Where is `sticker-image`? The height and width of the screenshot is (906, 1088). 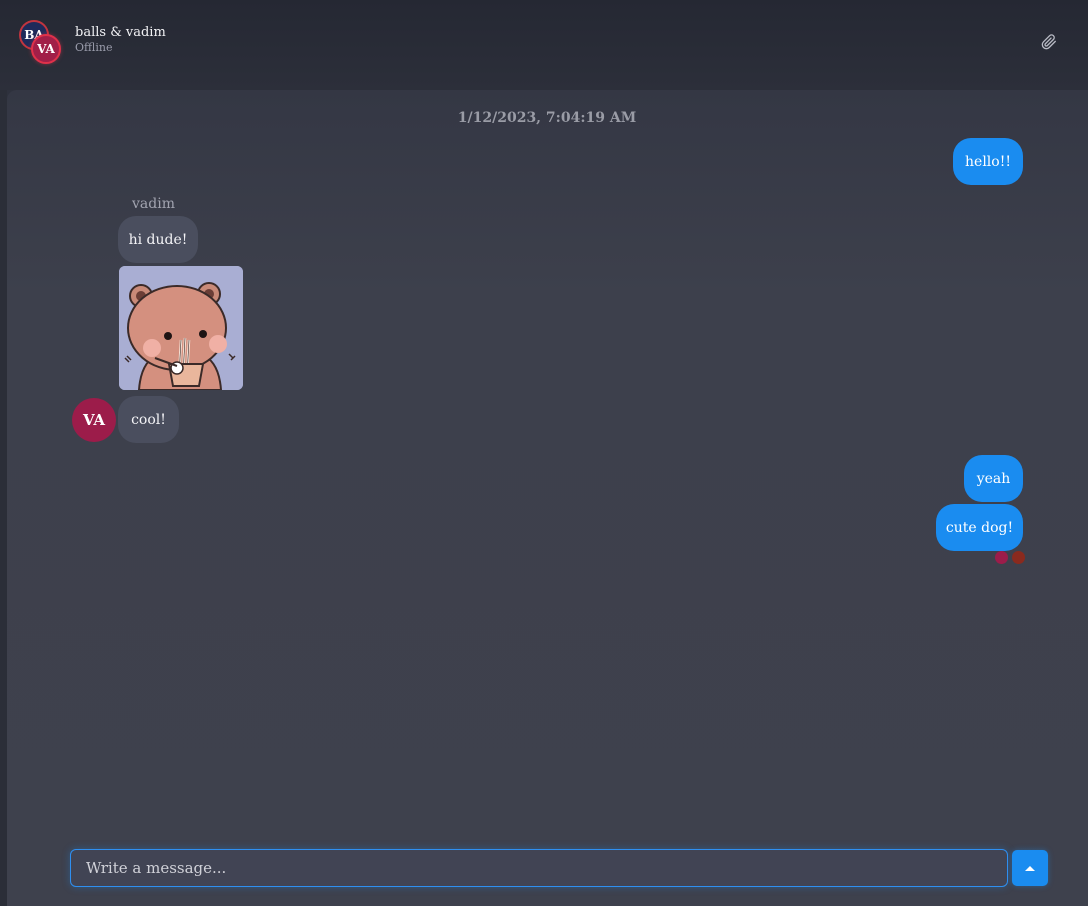
sticker-image is located at coordinates (181, 328).